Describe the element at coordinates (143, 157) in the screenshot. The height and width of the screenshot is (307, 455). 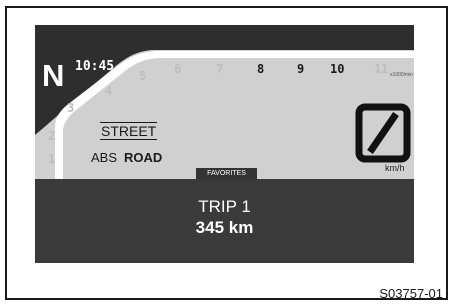
I see `abs-mode: ROAD` at that location.